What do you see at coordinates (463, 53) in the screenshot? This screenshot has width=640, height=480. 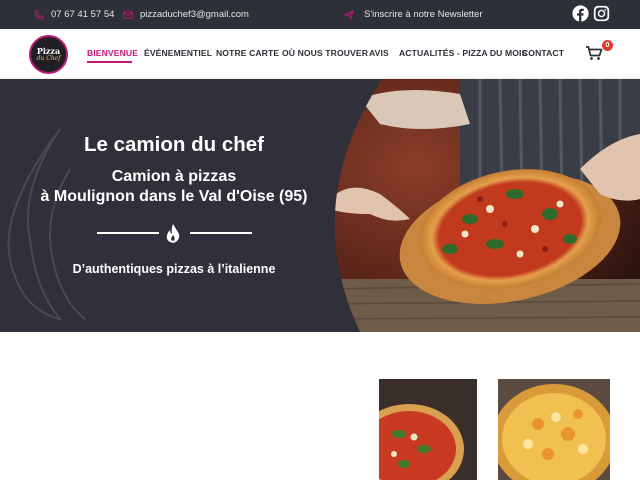 I see `nav-item-actualites: ACTUALITÉS - PIZZA DU MOIS` at bounding box center [463, 53].